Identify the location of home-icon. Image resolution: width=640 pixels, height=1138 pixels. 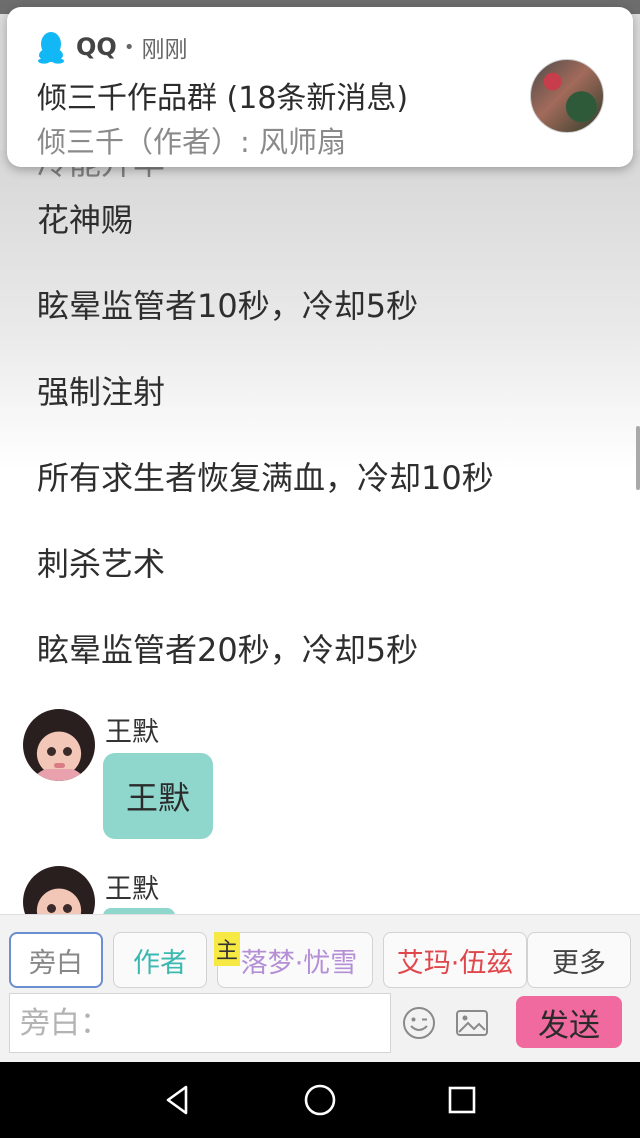
(320, 1100).